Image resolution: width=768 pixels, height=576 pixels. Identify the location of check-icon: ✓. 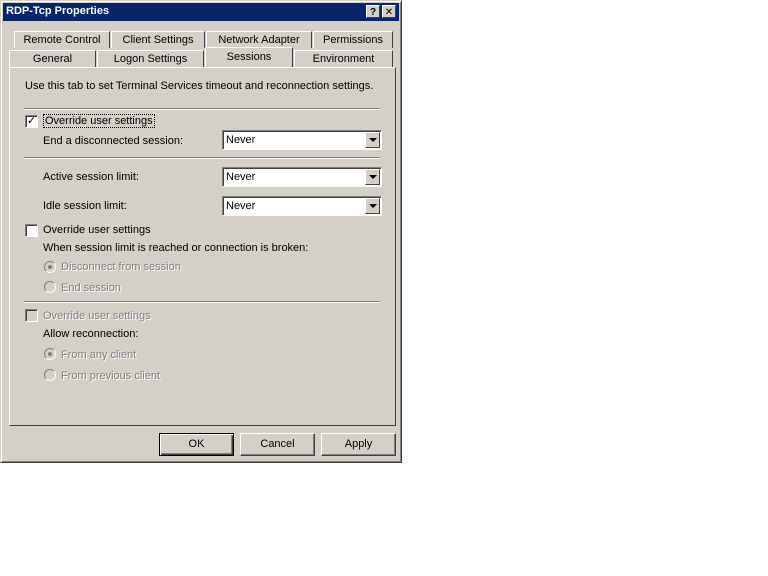
(31, 121).